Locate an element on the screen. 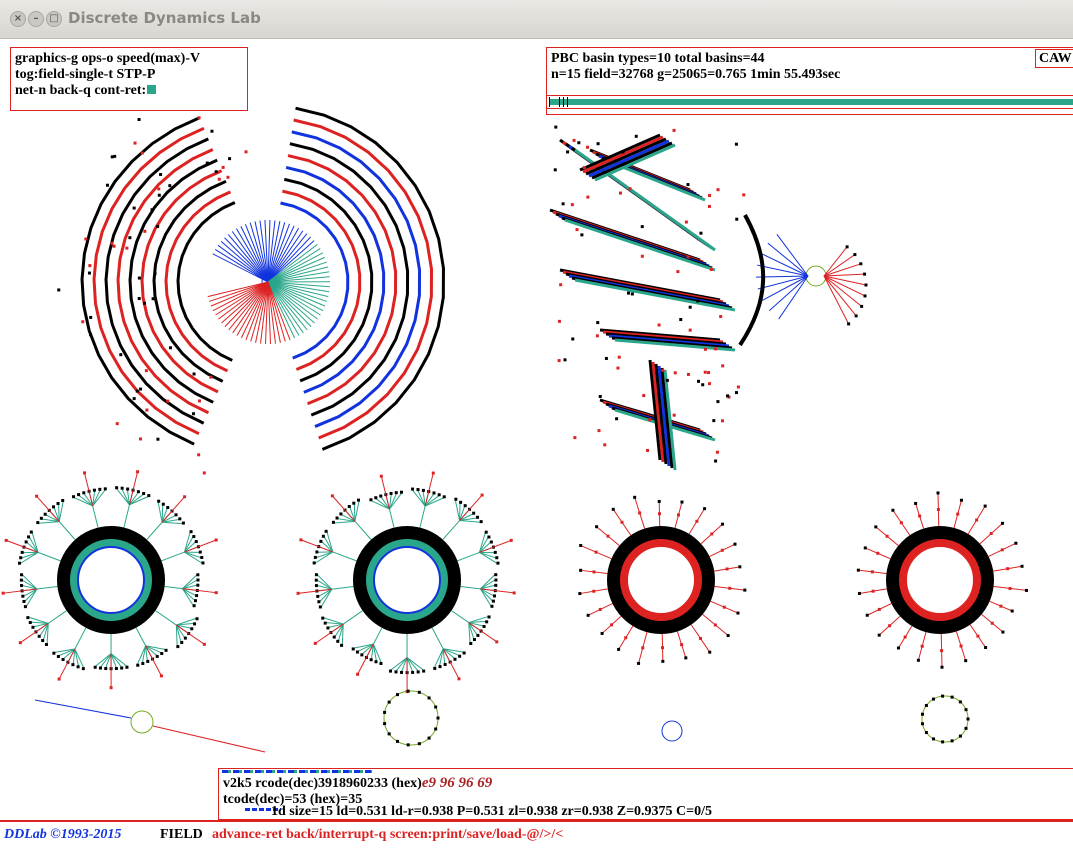  mode-label: FIELD is located at coordinates (181, 835).